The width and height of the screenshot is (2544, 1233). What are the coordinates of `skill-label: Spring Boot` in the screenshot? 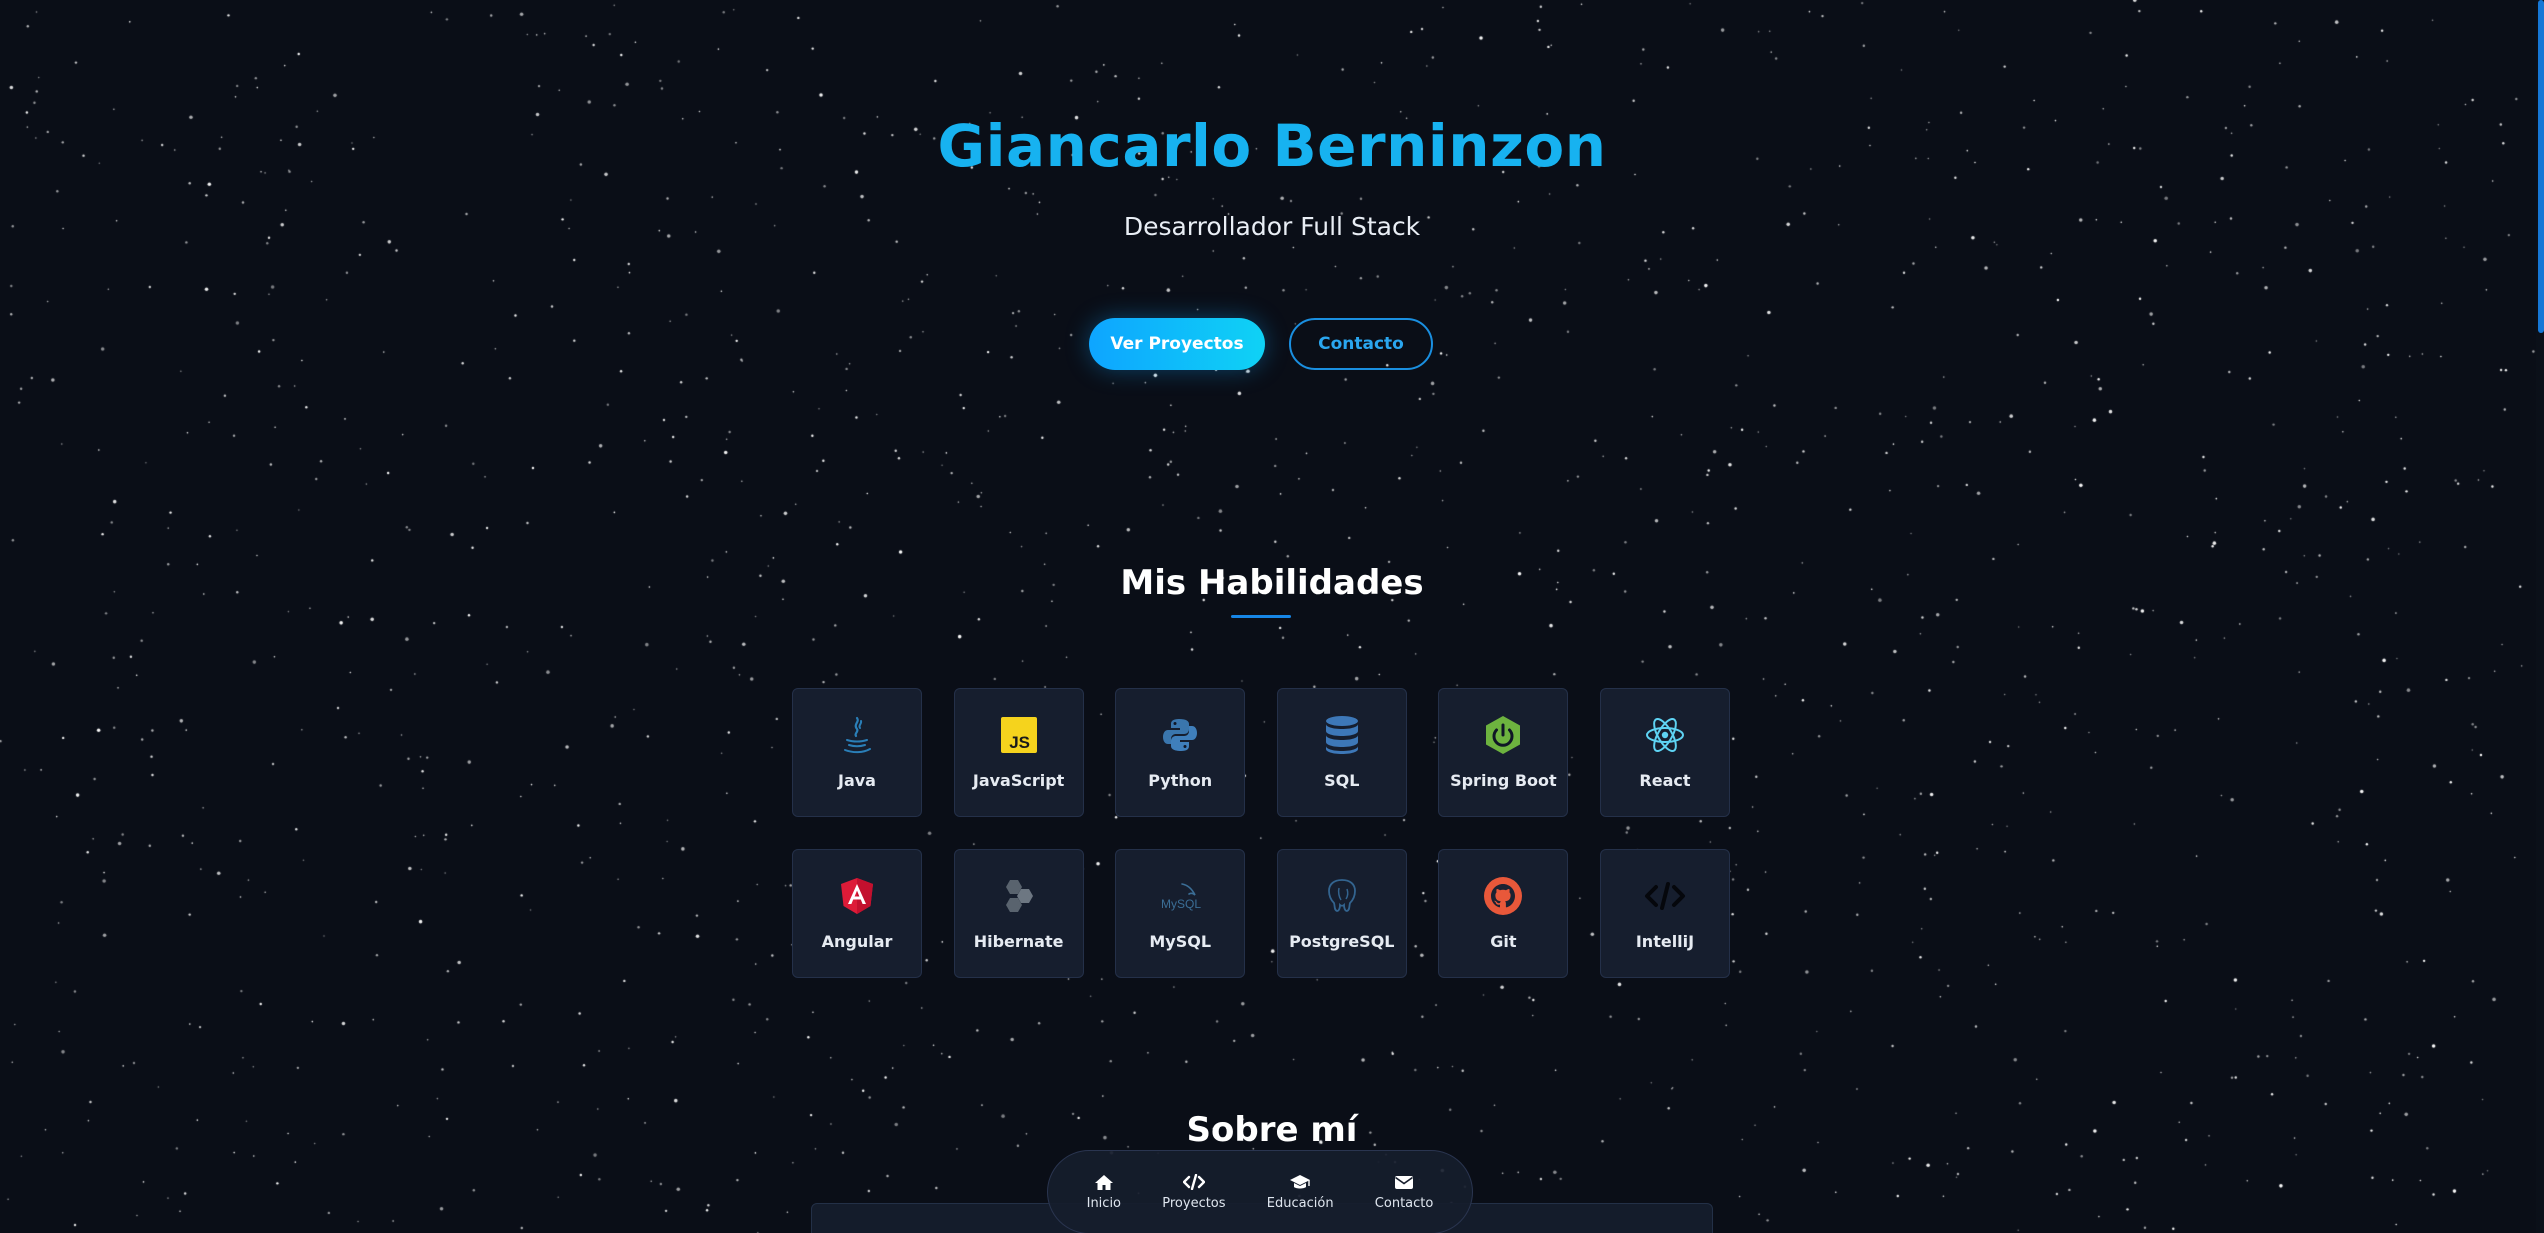 It's located at (1503, 780).